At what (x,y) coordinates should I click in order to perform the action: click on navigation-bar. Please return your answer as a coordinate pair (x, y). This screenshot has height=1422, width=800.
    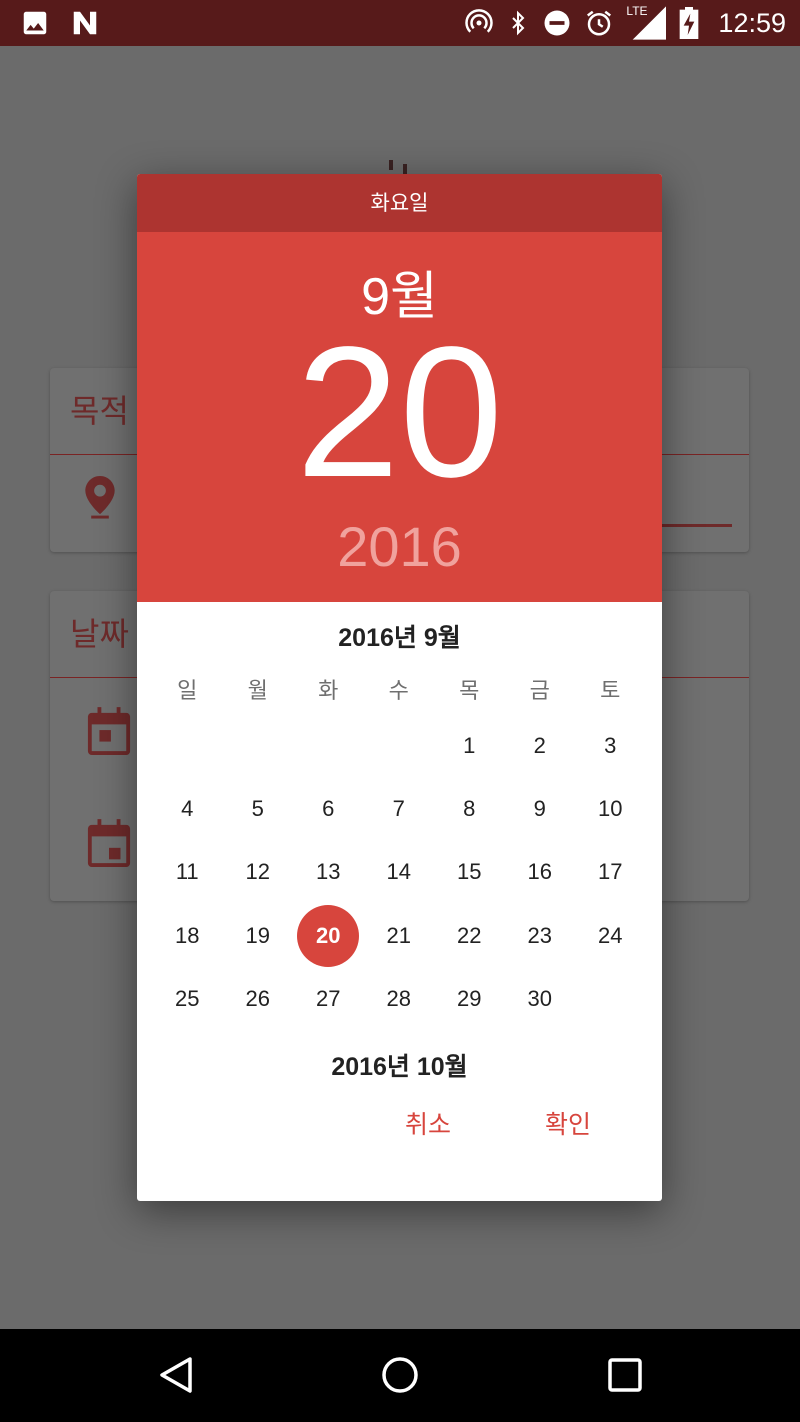
    Looking at the image, I should click on (400, 1375).